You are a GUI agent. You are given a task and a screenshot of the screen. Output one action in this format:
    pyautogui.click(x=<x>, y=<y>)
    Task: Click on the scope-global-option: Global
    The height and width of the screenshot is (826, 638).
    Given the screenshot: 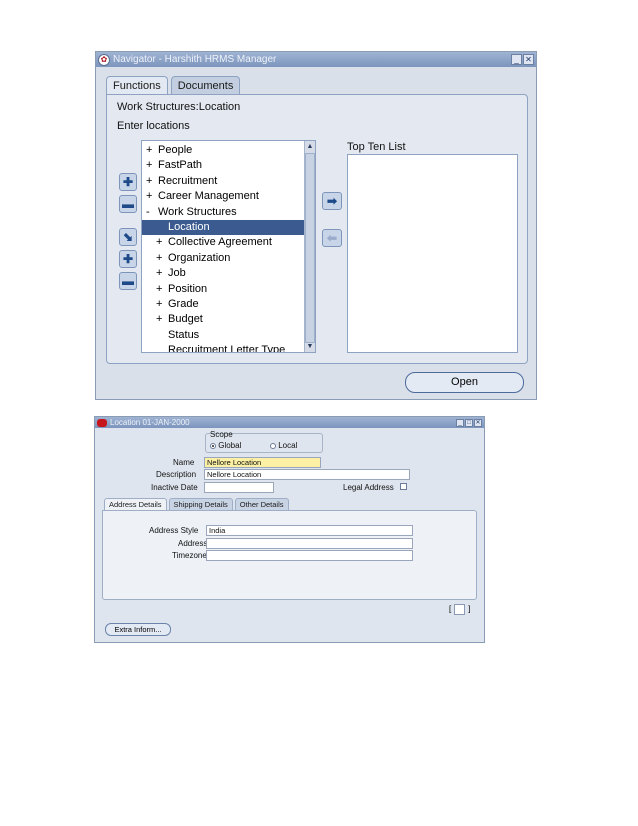 What is the action you would take?
    pyautogui.click(x=225, y=445)
    